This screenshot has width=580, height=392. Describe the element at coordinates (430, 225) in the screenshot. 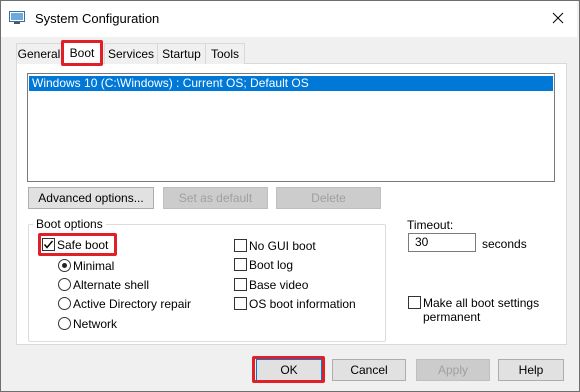

I see `timeout-label: Timeout:` at that location.